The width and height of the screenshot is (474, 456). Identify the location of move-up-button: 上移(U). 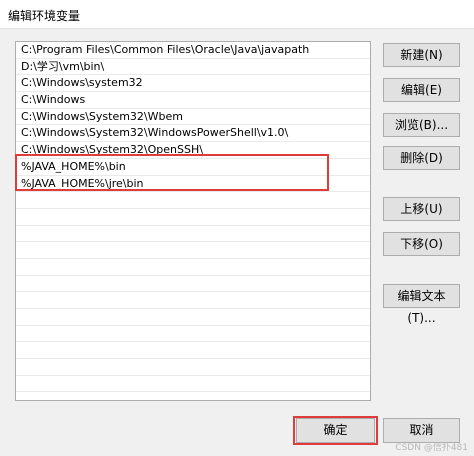
(421, 209).